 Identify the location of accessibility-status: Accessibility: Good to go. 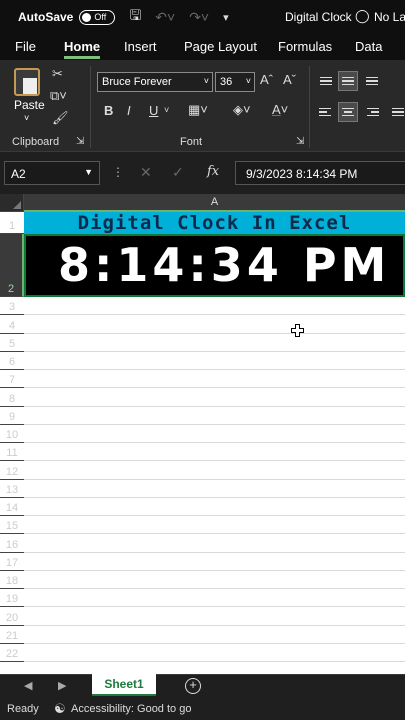
(131, 709).